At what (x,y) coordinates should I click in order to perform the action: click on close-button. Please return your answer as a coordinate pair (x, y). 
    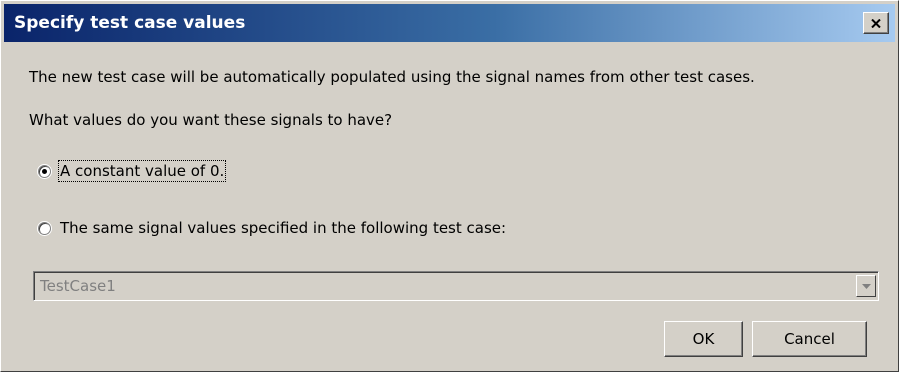
    Looking at the image, I should click on (876, 23).